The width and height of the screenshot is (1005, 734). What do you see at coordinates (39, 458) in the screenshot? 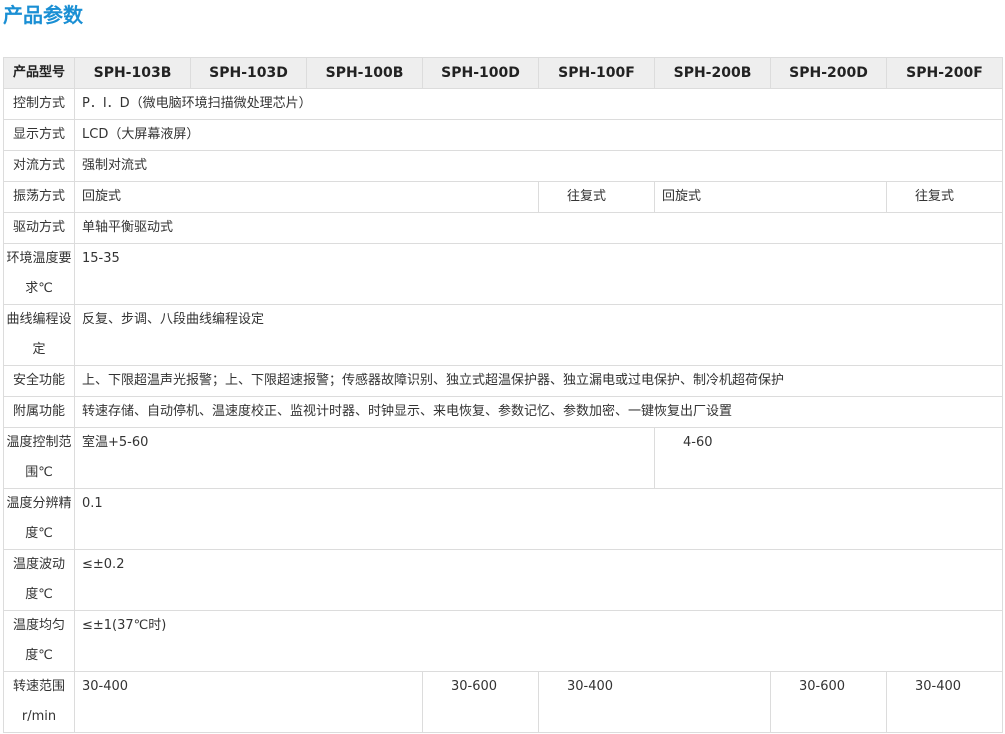
I see `row-label: 温度控制范围℃` at bounding box center [39, 458].